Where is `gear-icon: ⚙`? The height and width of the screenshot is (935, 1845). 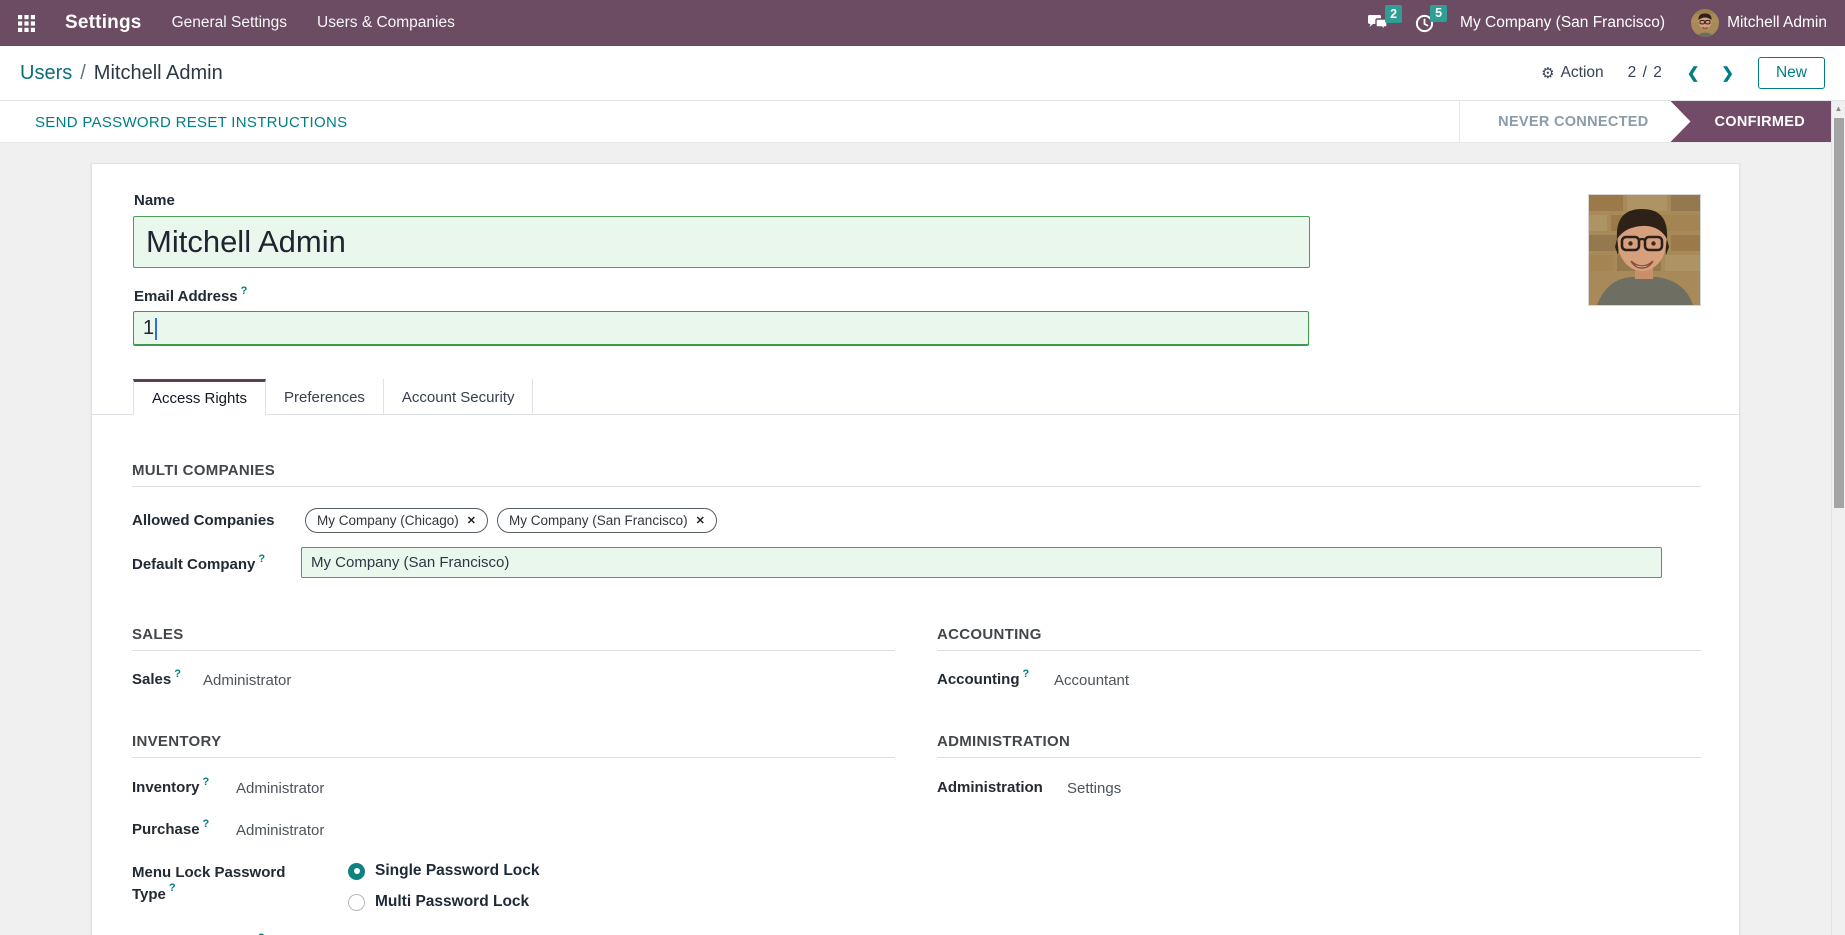 gear-icon: ⚙ is located at coordinates (1548, 73).